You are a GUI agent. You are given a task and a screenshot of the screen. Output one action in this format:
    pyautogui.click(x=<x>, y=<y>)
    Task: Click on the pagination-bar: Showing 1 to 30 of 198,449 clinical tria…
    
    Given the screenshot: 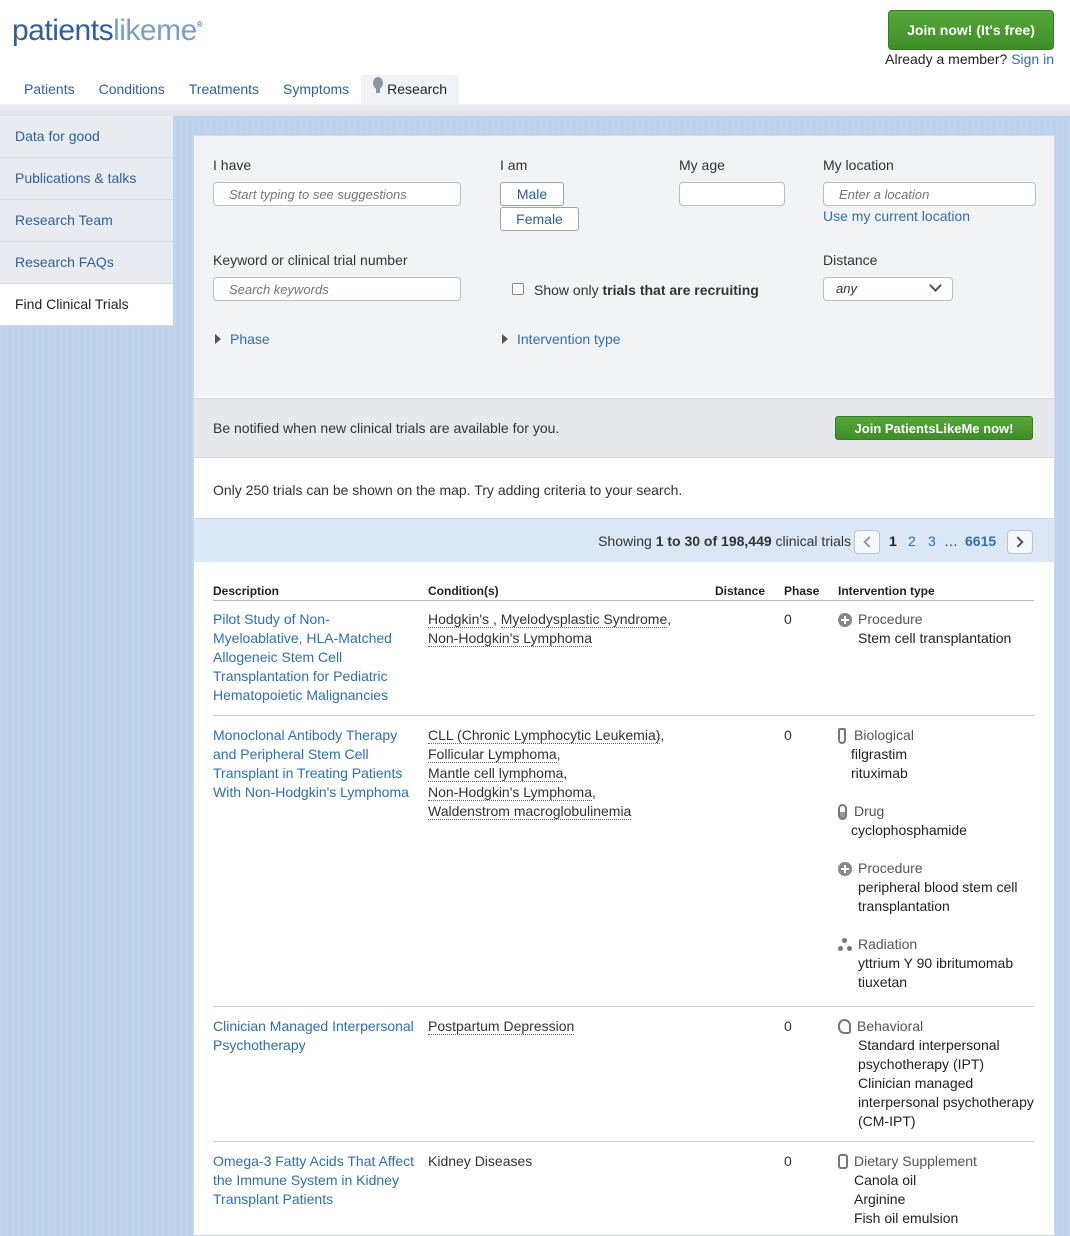 What is the action you would take?
    pyautogui.click(x=624, y=540)
    